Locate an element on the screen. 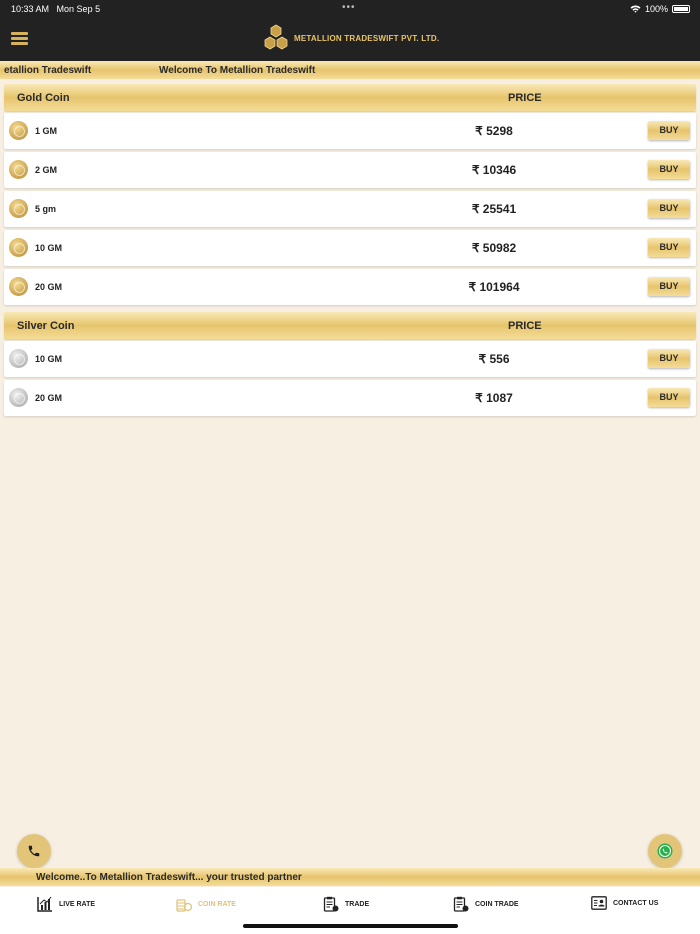  coin-row: 20 GM ₹ 101964 BUY is located at coordinates (350, 287).